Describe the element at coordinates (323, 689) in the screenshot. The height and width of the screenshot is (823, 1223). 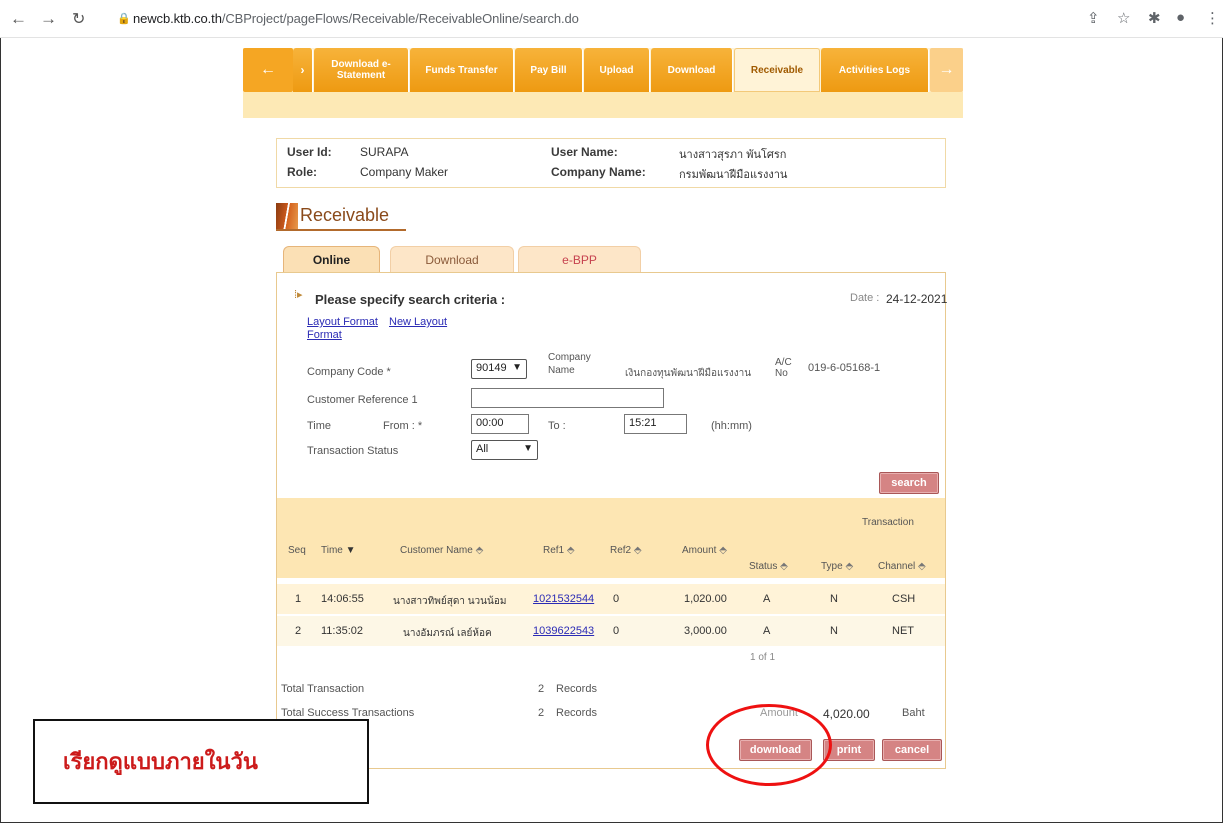
I see `total-transaction-label: Total Transaction` at that location.